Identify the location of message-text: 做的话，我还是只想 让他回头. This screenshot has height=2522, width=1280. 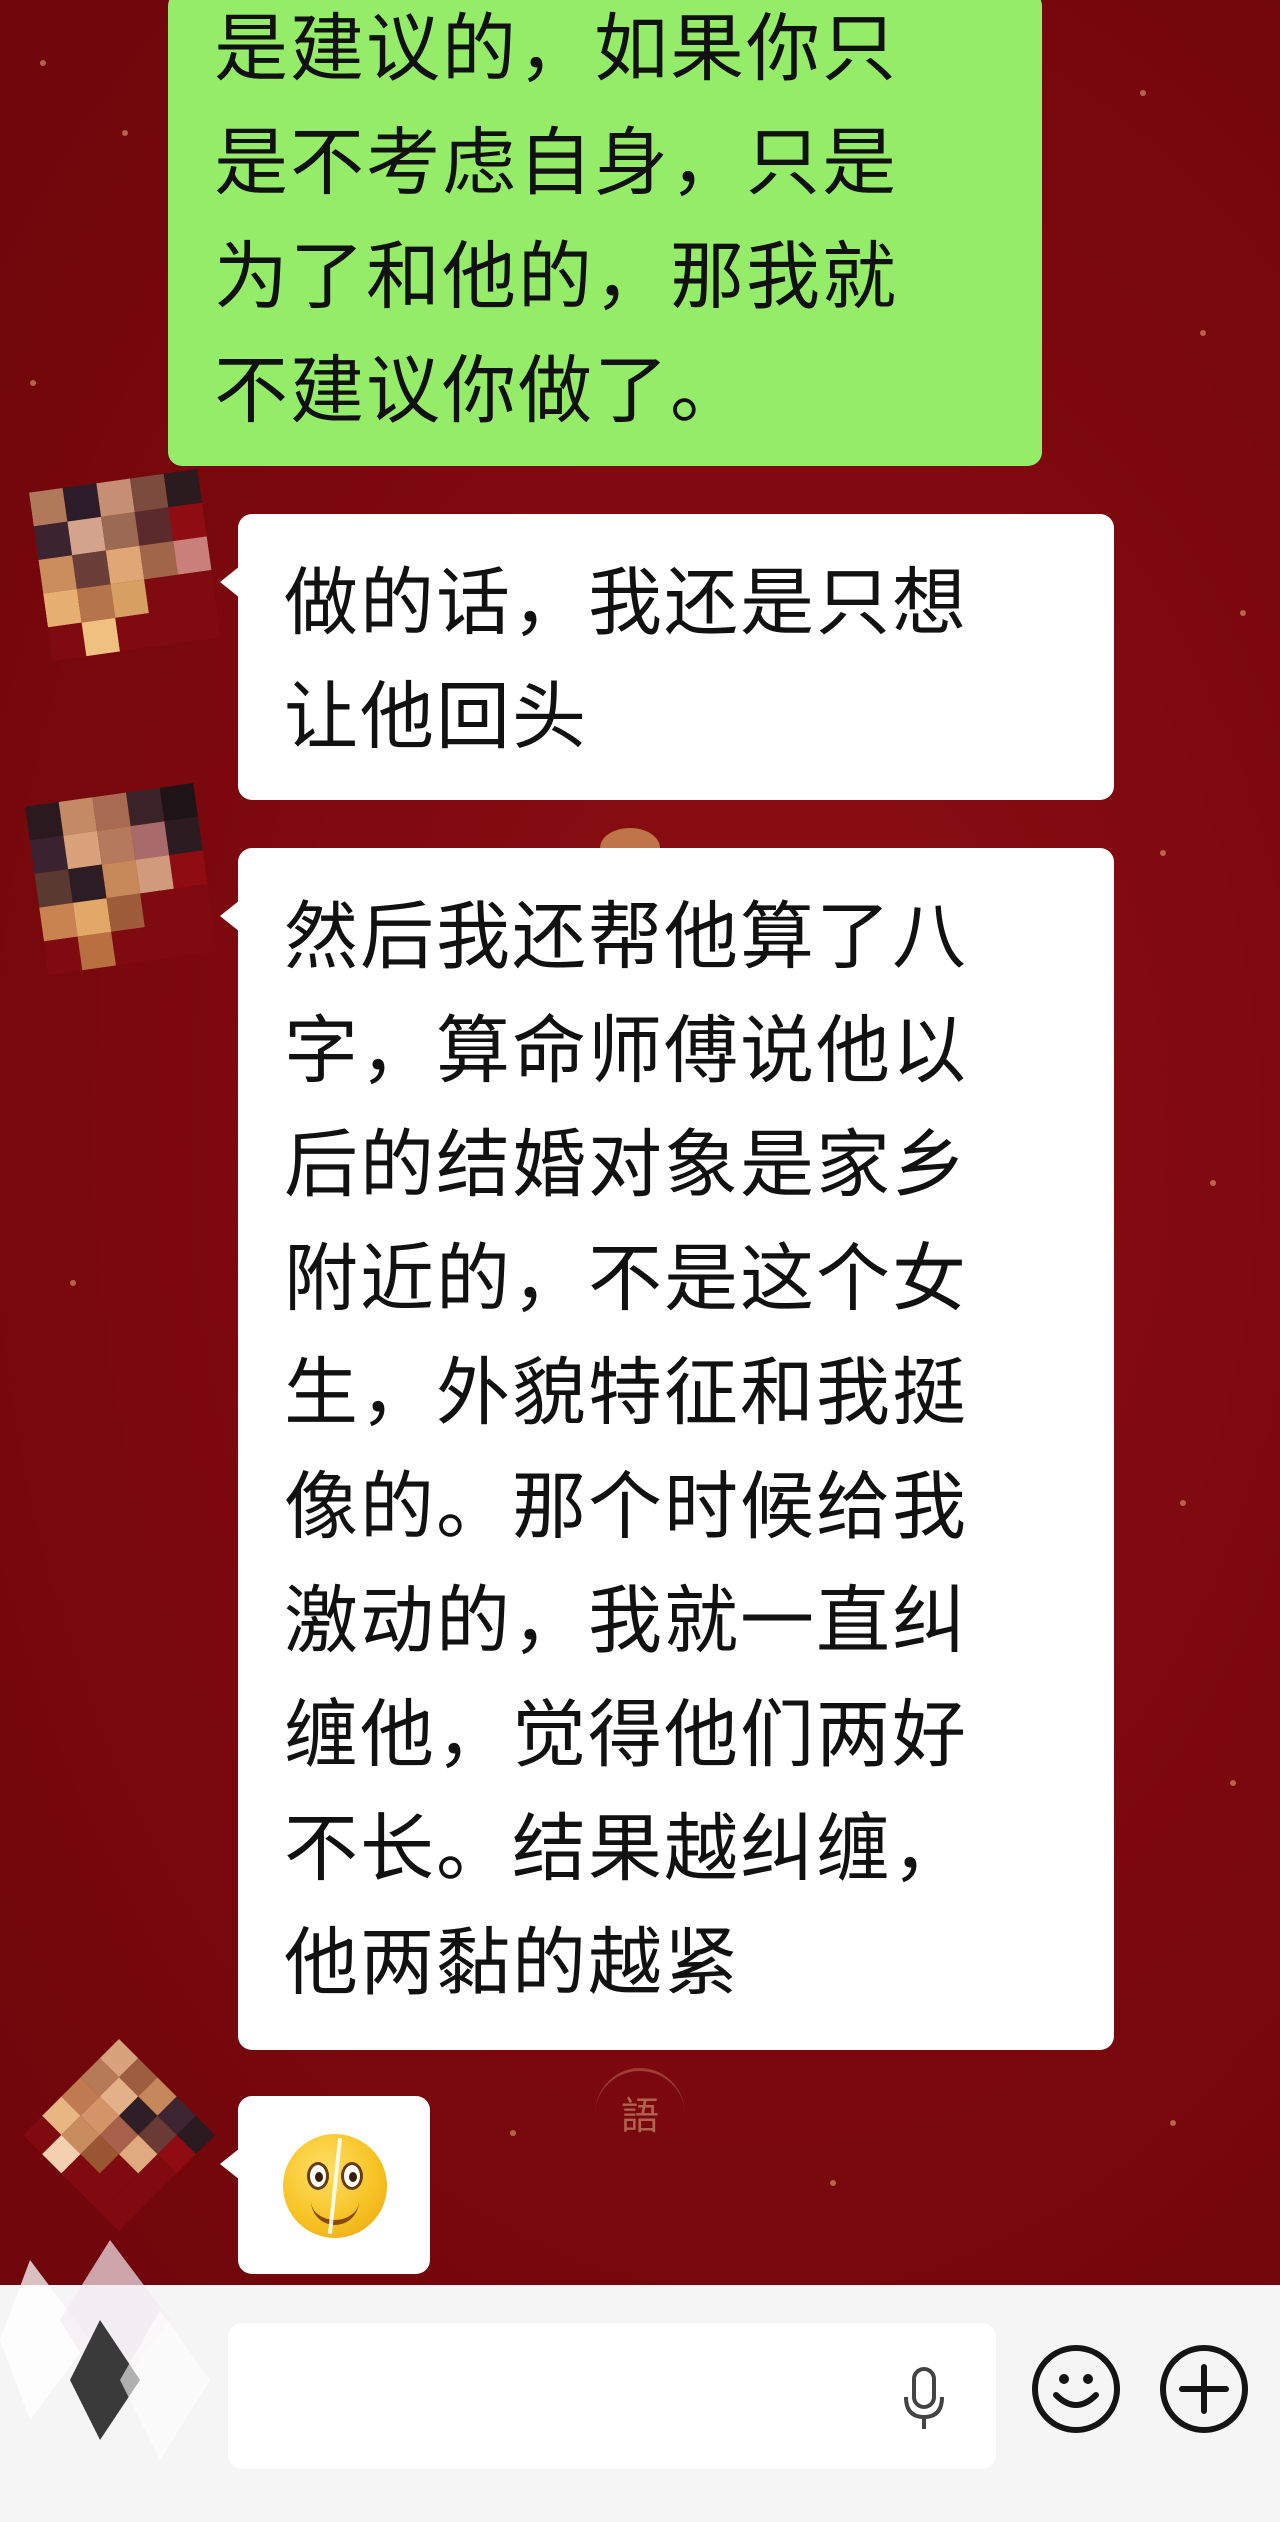
(626, 660).